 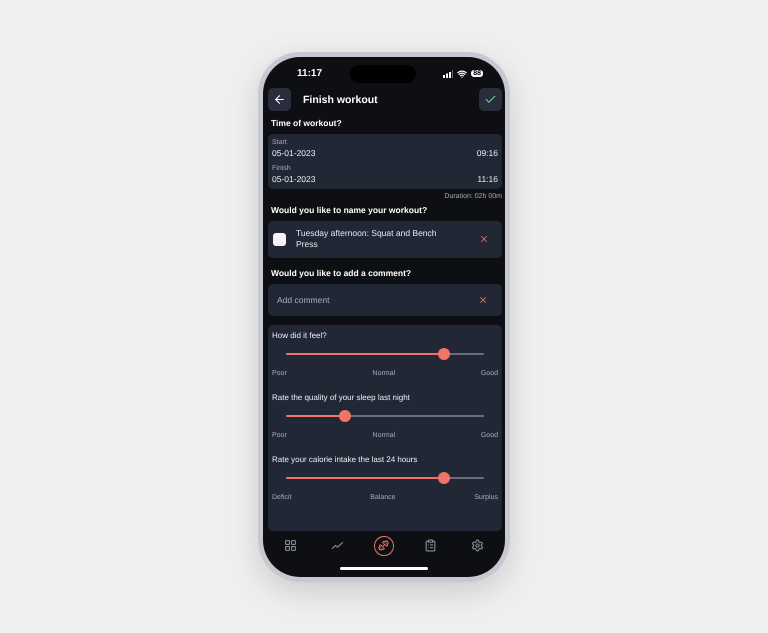 What do you see at coordinates (307, 123) in the screenshot?
I see `section-label: Time of workout?` at bounding box center [307, 123].